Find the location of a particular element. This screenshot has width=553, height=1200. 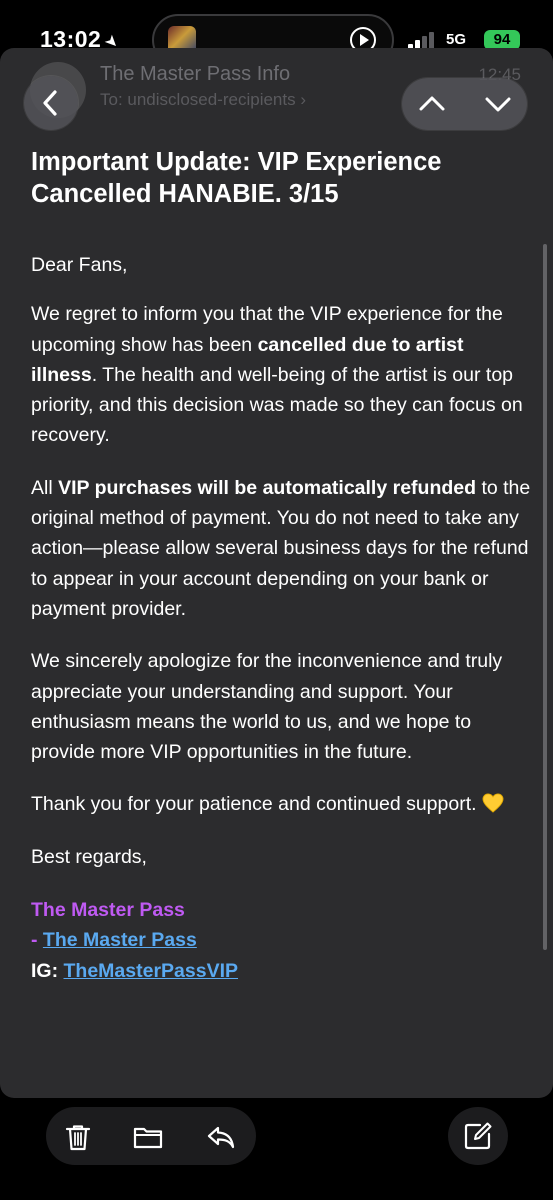

signature-link: The Master Pass is located at coordinates (120, 940).